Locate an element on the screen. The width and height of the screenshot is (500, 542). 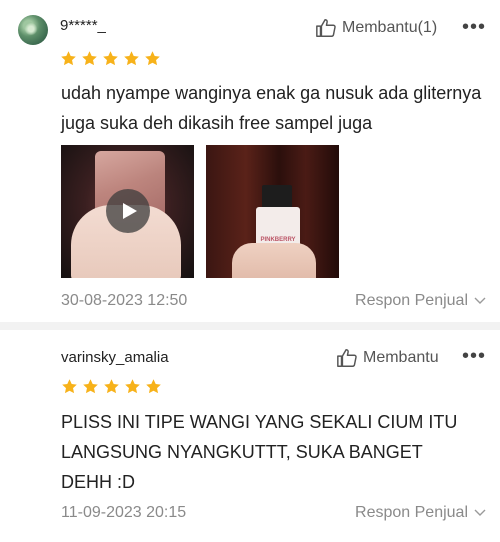
play-icon is located at coordinates (129, 211).